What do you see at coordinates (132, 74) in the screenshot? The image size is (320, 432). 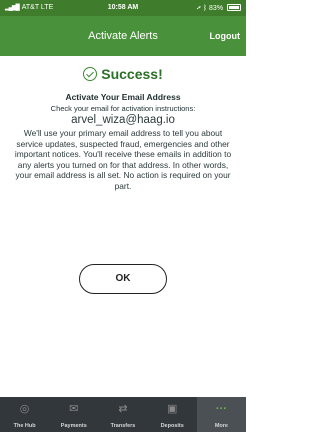 I see `success-text: Success!` at bounding box center [132, 74].